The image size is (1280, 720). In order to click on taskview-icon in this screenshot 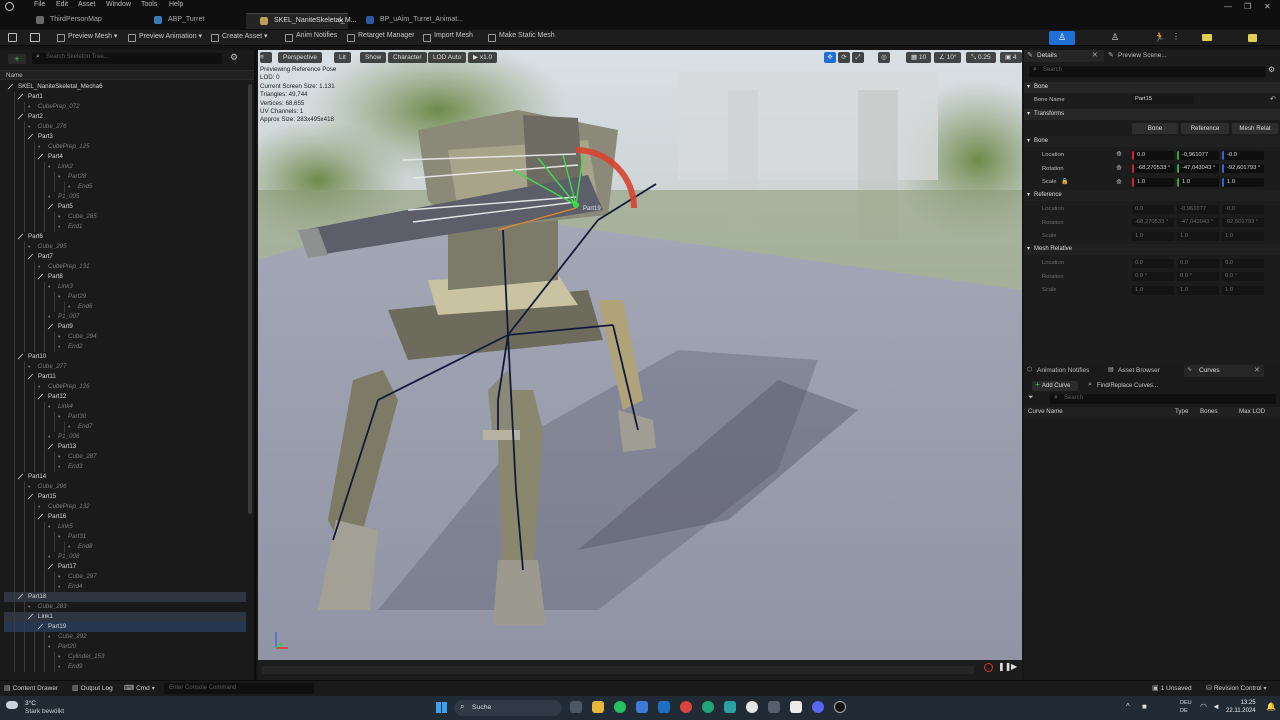, I will do `click(576, 707)`.